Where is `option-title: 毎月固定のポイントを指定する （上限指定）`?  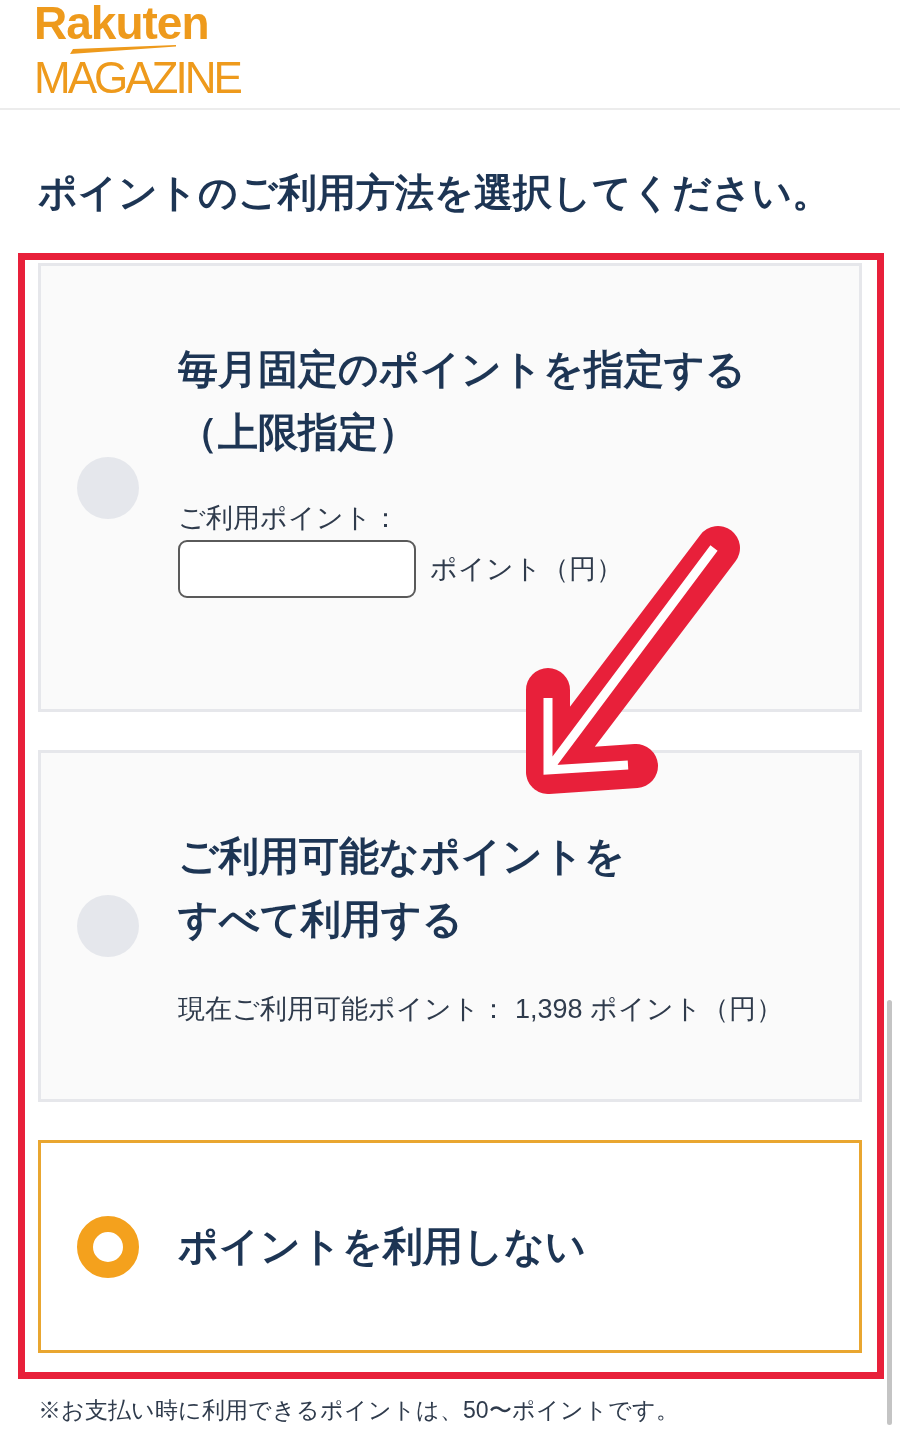
option-title: 毎月固定のポイントを指定する （上限指定） is located at coordinates (462, 401).